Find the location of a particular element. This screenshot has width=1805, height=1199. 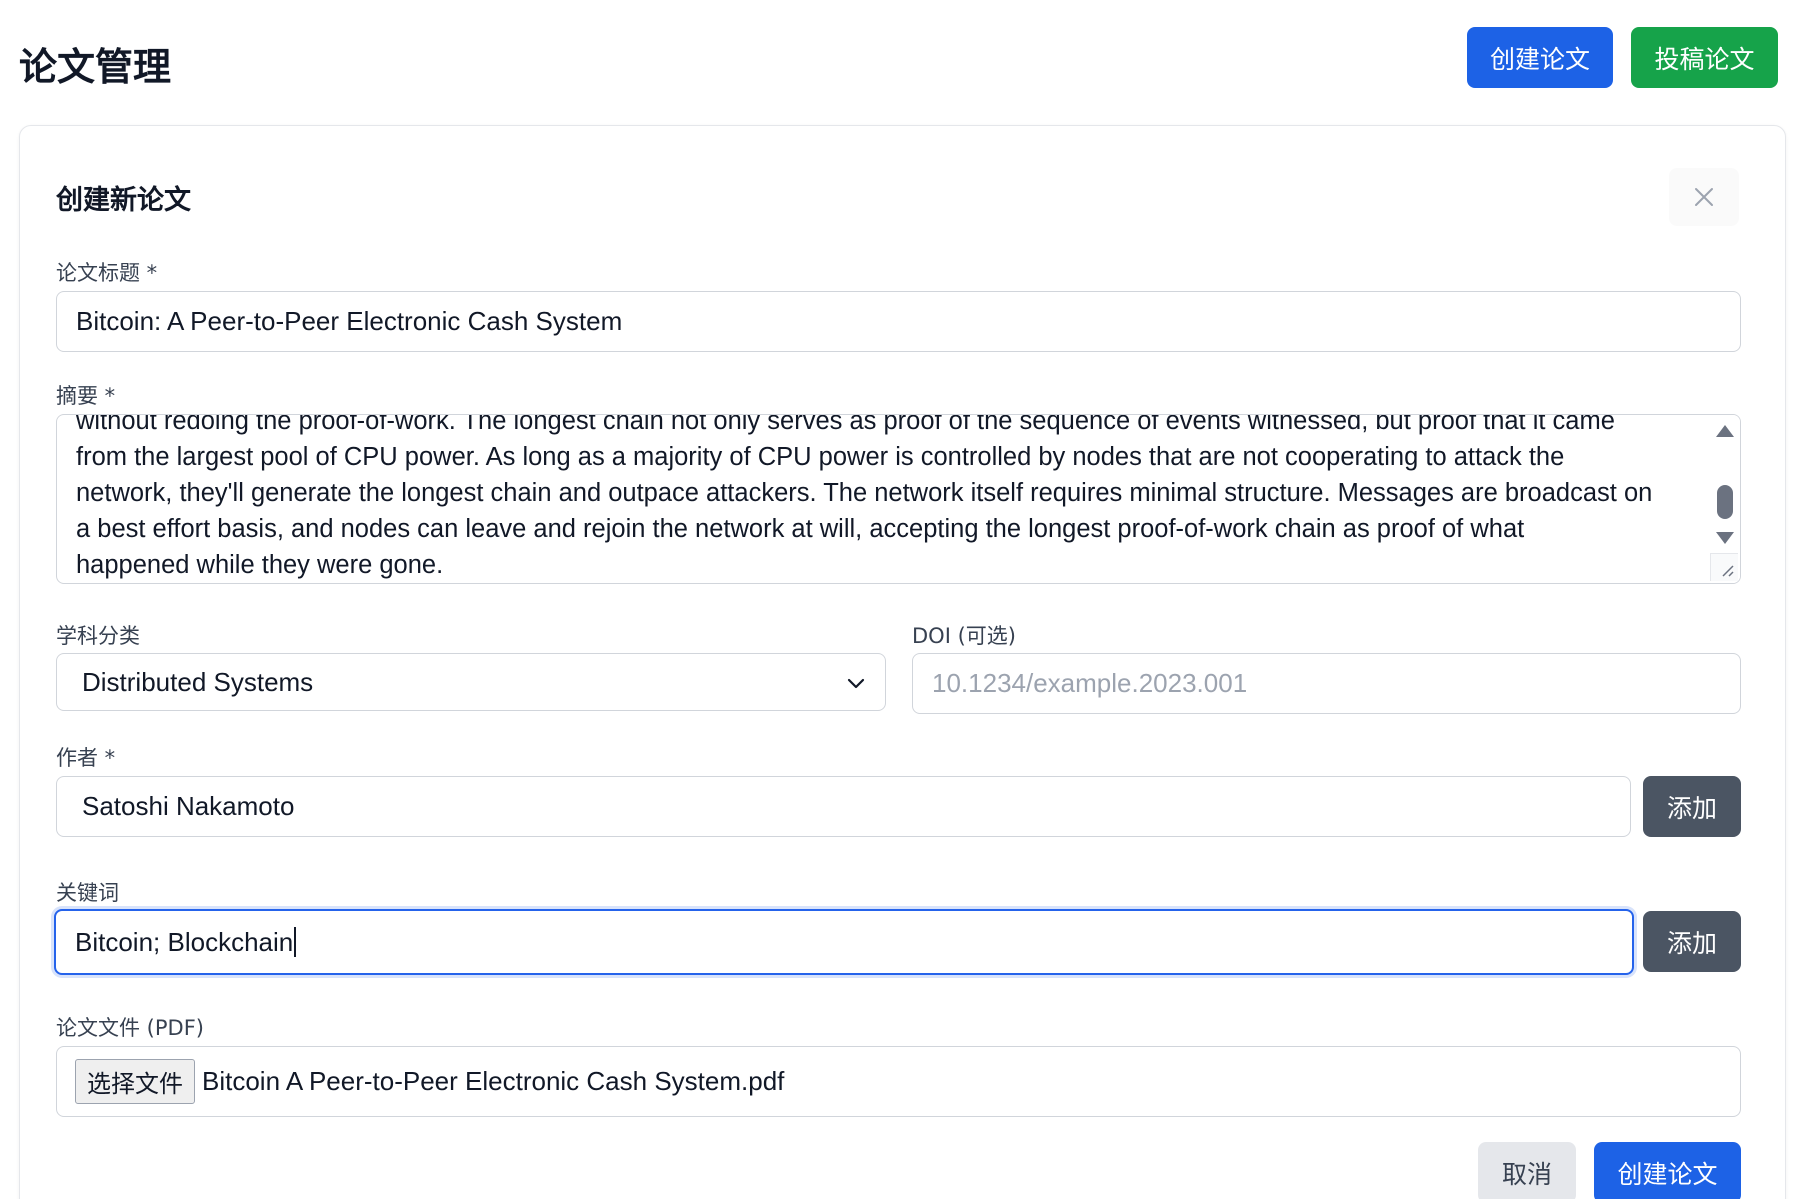

close-button is located at coordinates (1704, 197).